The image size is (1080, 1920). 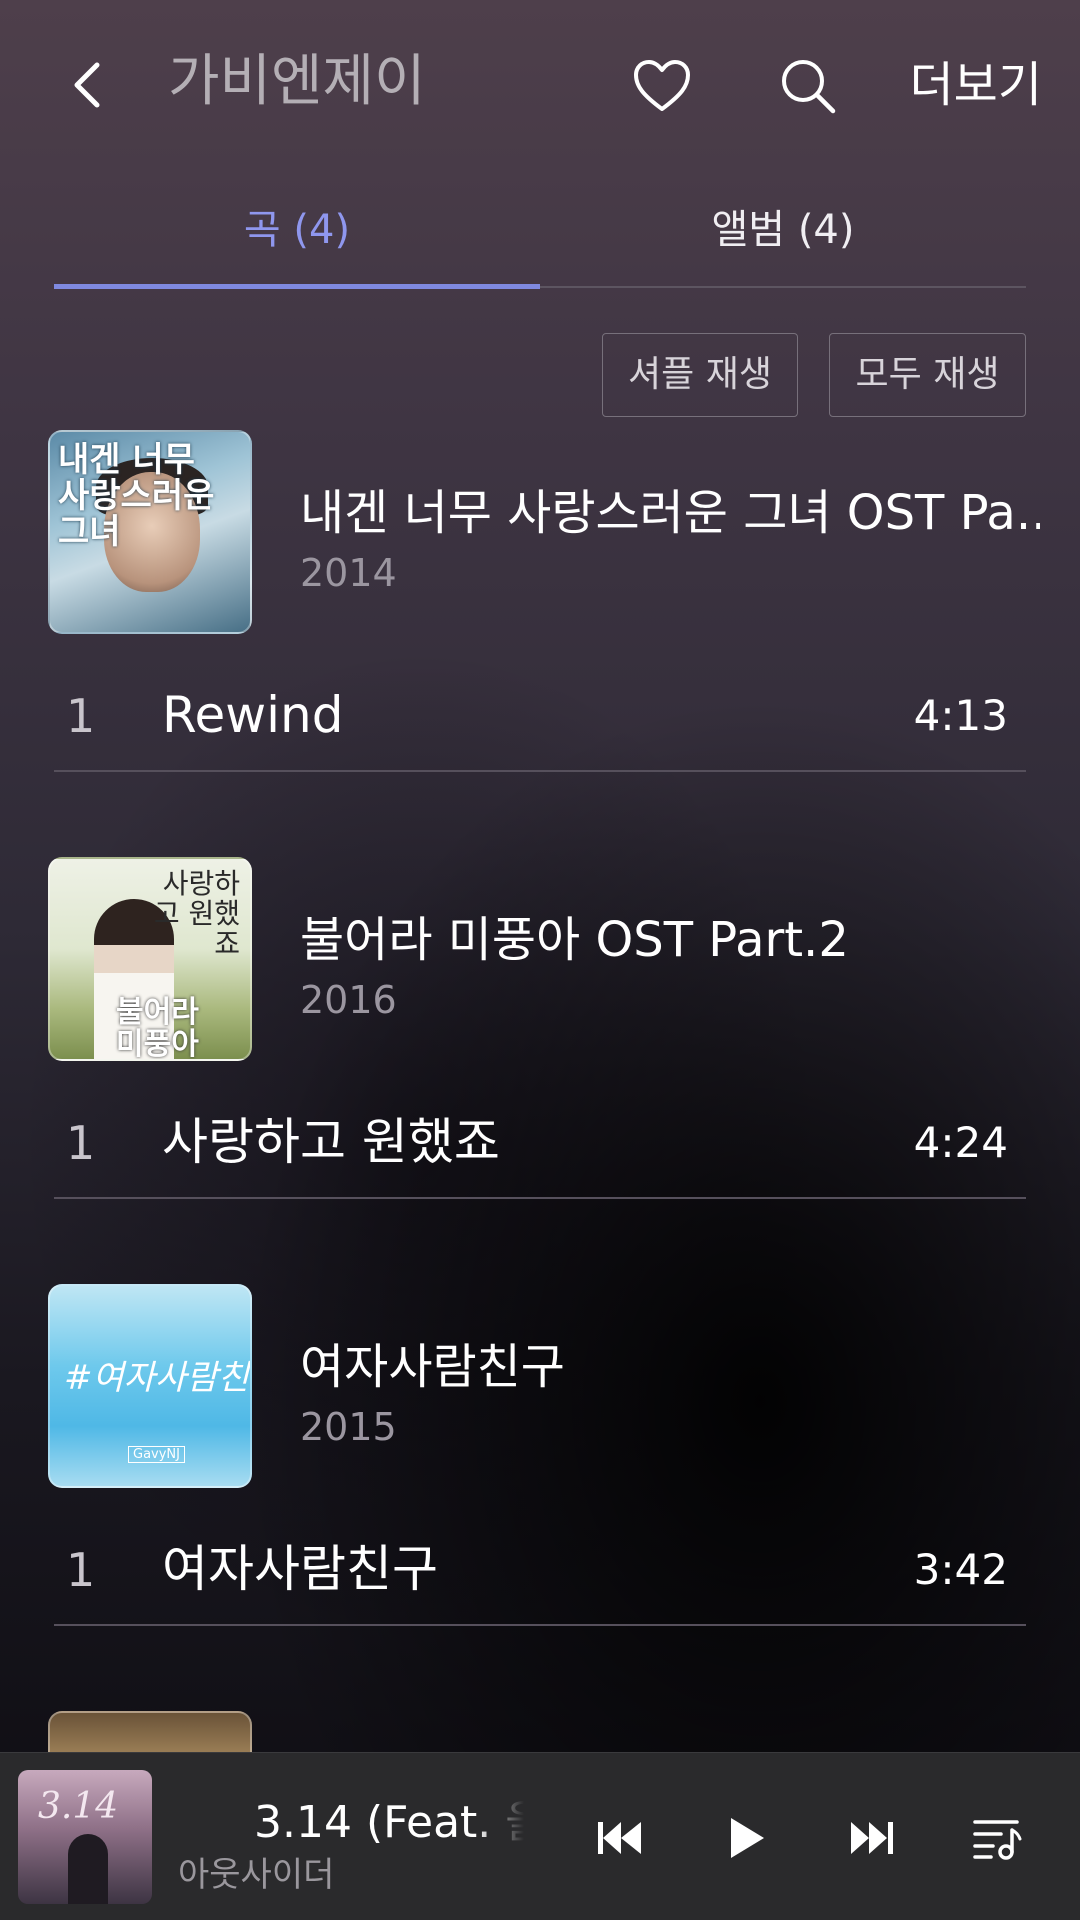 I want to click on track-row: 1 Rewind 4:13, so click(x=540, y=719).